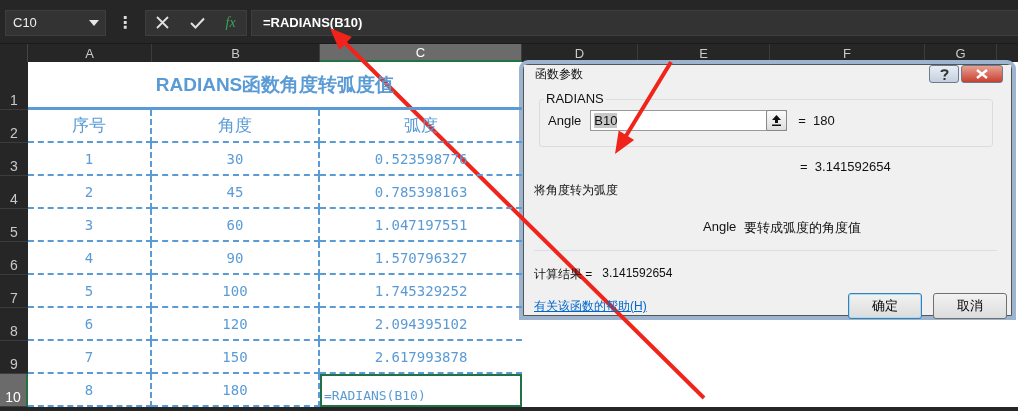 This screenshot has height=411, width=1018. Describe the element at coordinates (236, 159) in the screenshot. I see `table-cell: 30` at that location.